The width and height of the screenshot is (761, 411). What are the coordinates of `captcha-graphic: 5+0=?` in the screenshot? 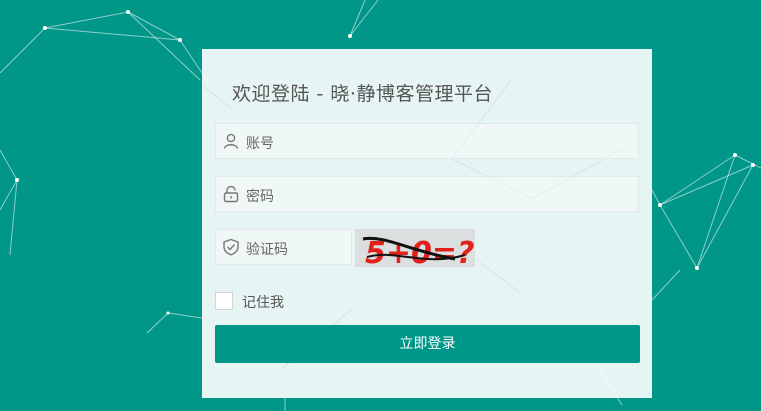 It's located at (415, 248).